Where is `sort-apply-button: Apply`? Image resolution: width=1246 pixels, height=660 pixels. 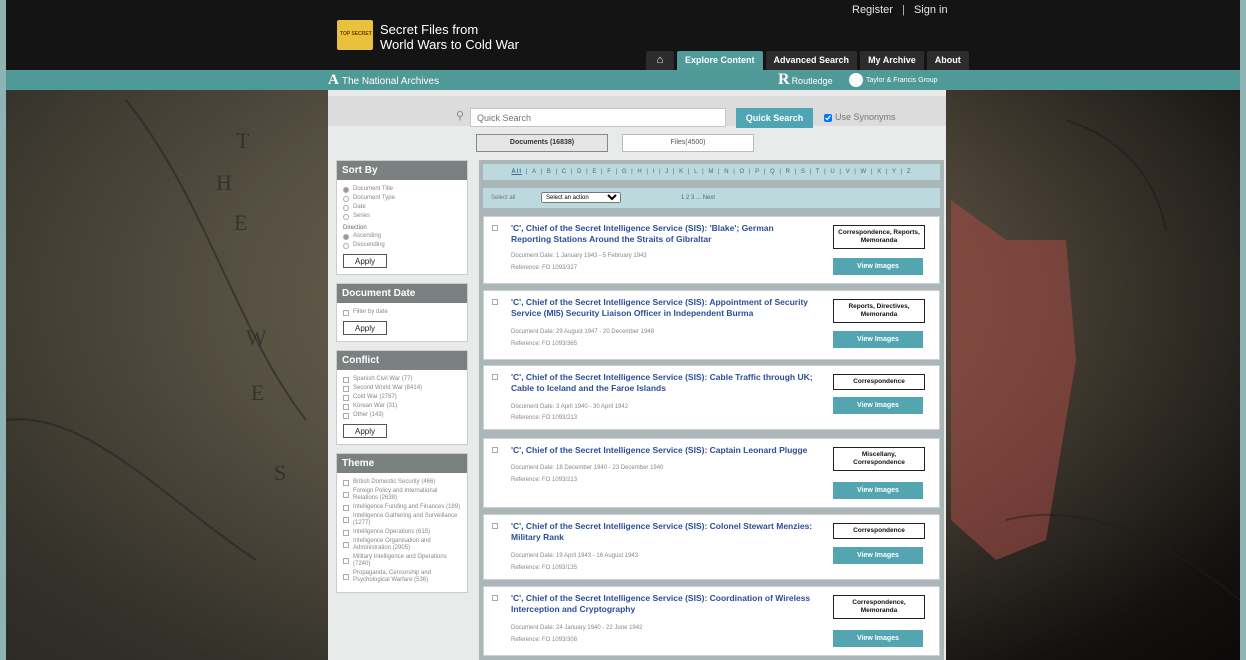
sort-apply-button: Apply is located at coordinates (365, 261).